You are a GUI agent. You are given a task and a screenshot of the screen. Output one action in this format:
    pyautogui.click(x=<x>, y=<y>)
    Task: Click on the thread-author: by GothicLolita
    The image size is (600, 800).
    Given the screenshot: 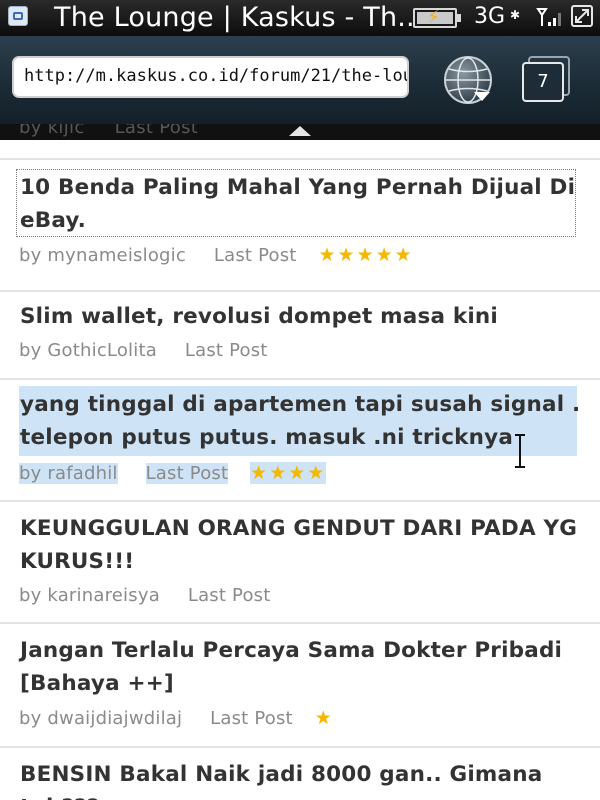 What is the action you would take?
    pyautogui.click(x=88, y=350)
    